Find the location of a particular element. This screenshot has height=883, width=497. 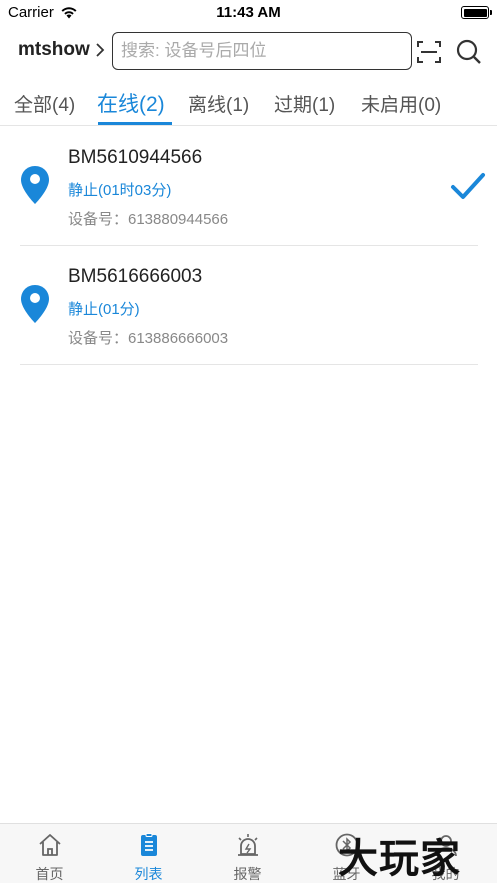

tab-inactive: 未启用(0) is located at coordinates (401, 103).